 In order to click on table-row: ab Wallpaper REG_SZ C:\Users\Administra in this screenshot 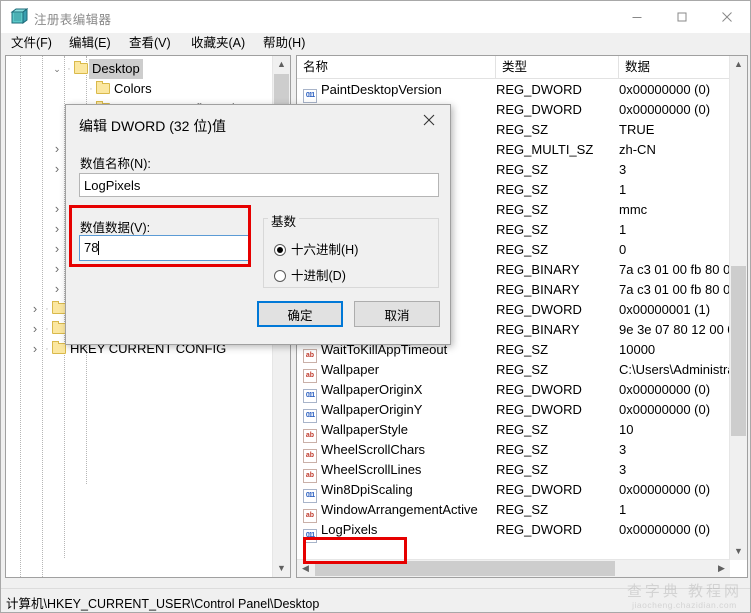, I will do `click(522, 371)`.